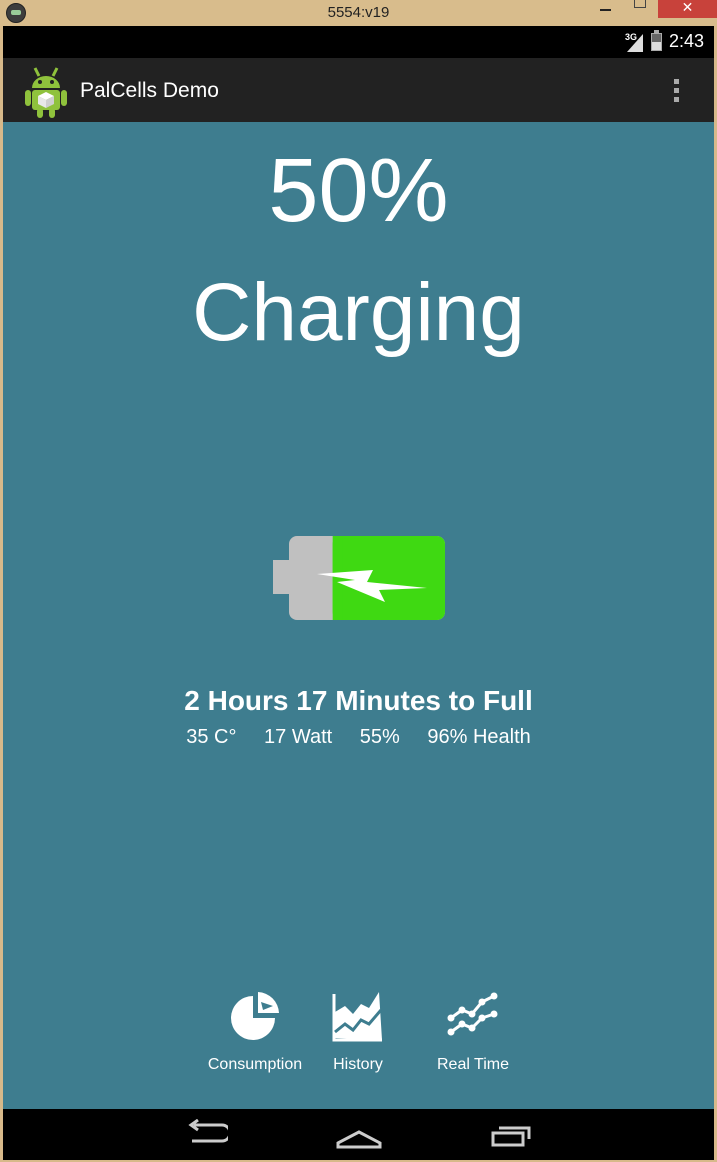  I want to click on status-bar: 3G 2:43, so click(358, 42).